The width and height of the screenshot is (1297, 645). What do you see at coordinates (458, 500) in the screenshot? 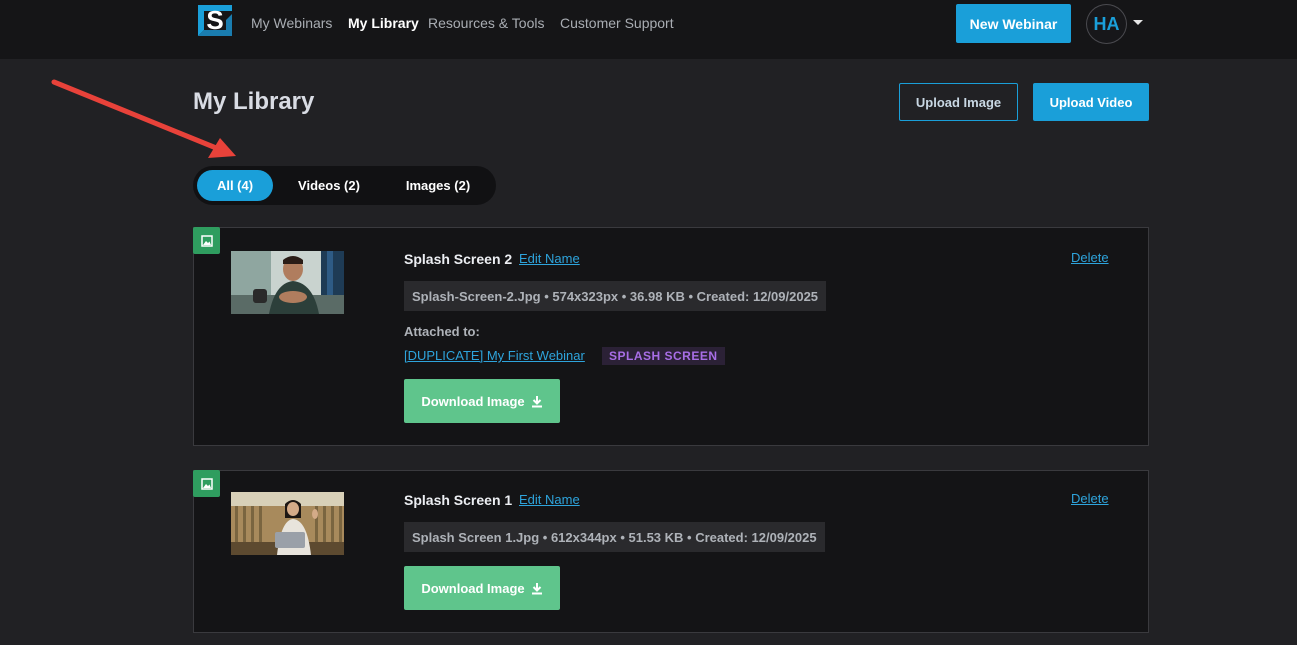
I see `item-name: Splash Screen 1` at bounding box center [458, 500].